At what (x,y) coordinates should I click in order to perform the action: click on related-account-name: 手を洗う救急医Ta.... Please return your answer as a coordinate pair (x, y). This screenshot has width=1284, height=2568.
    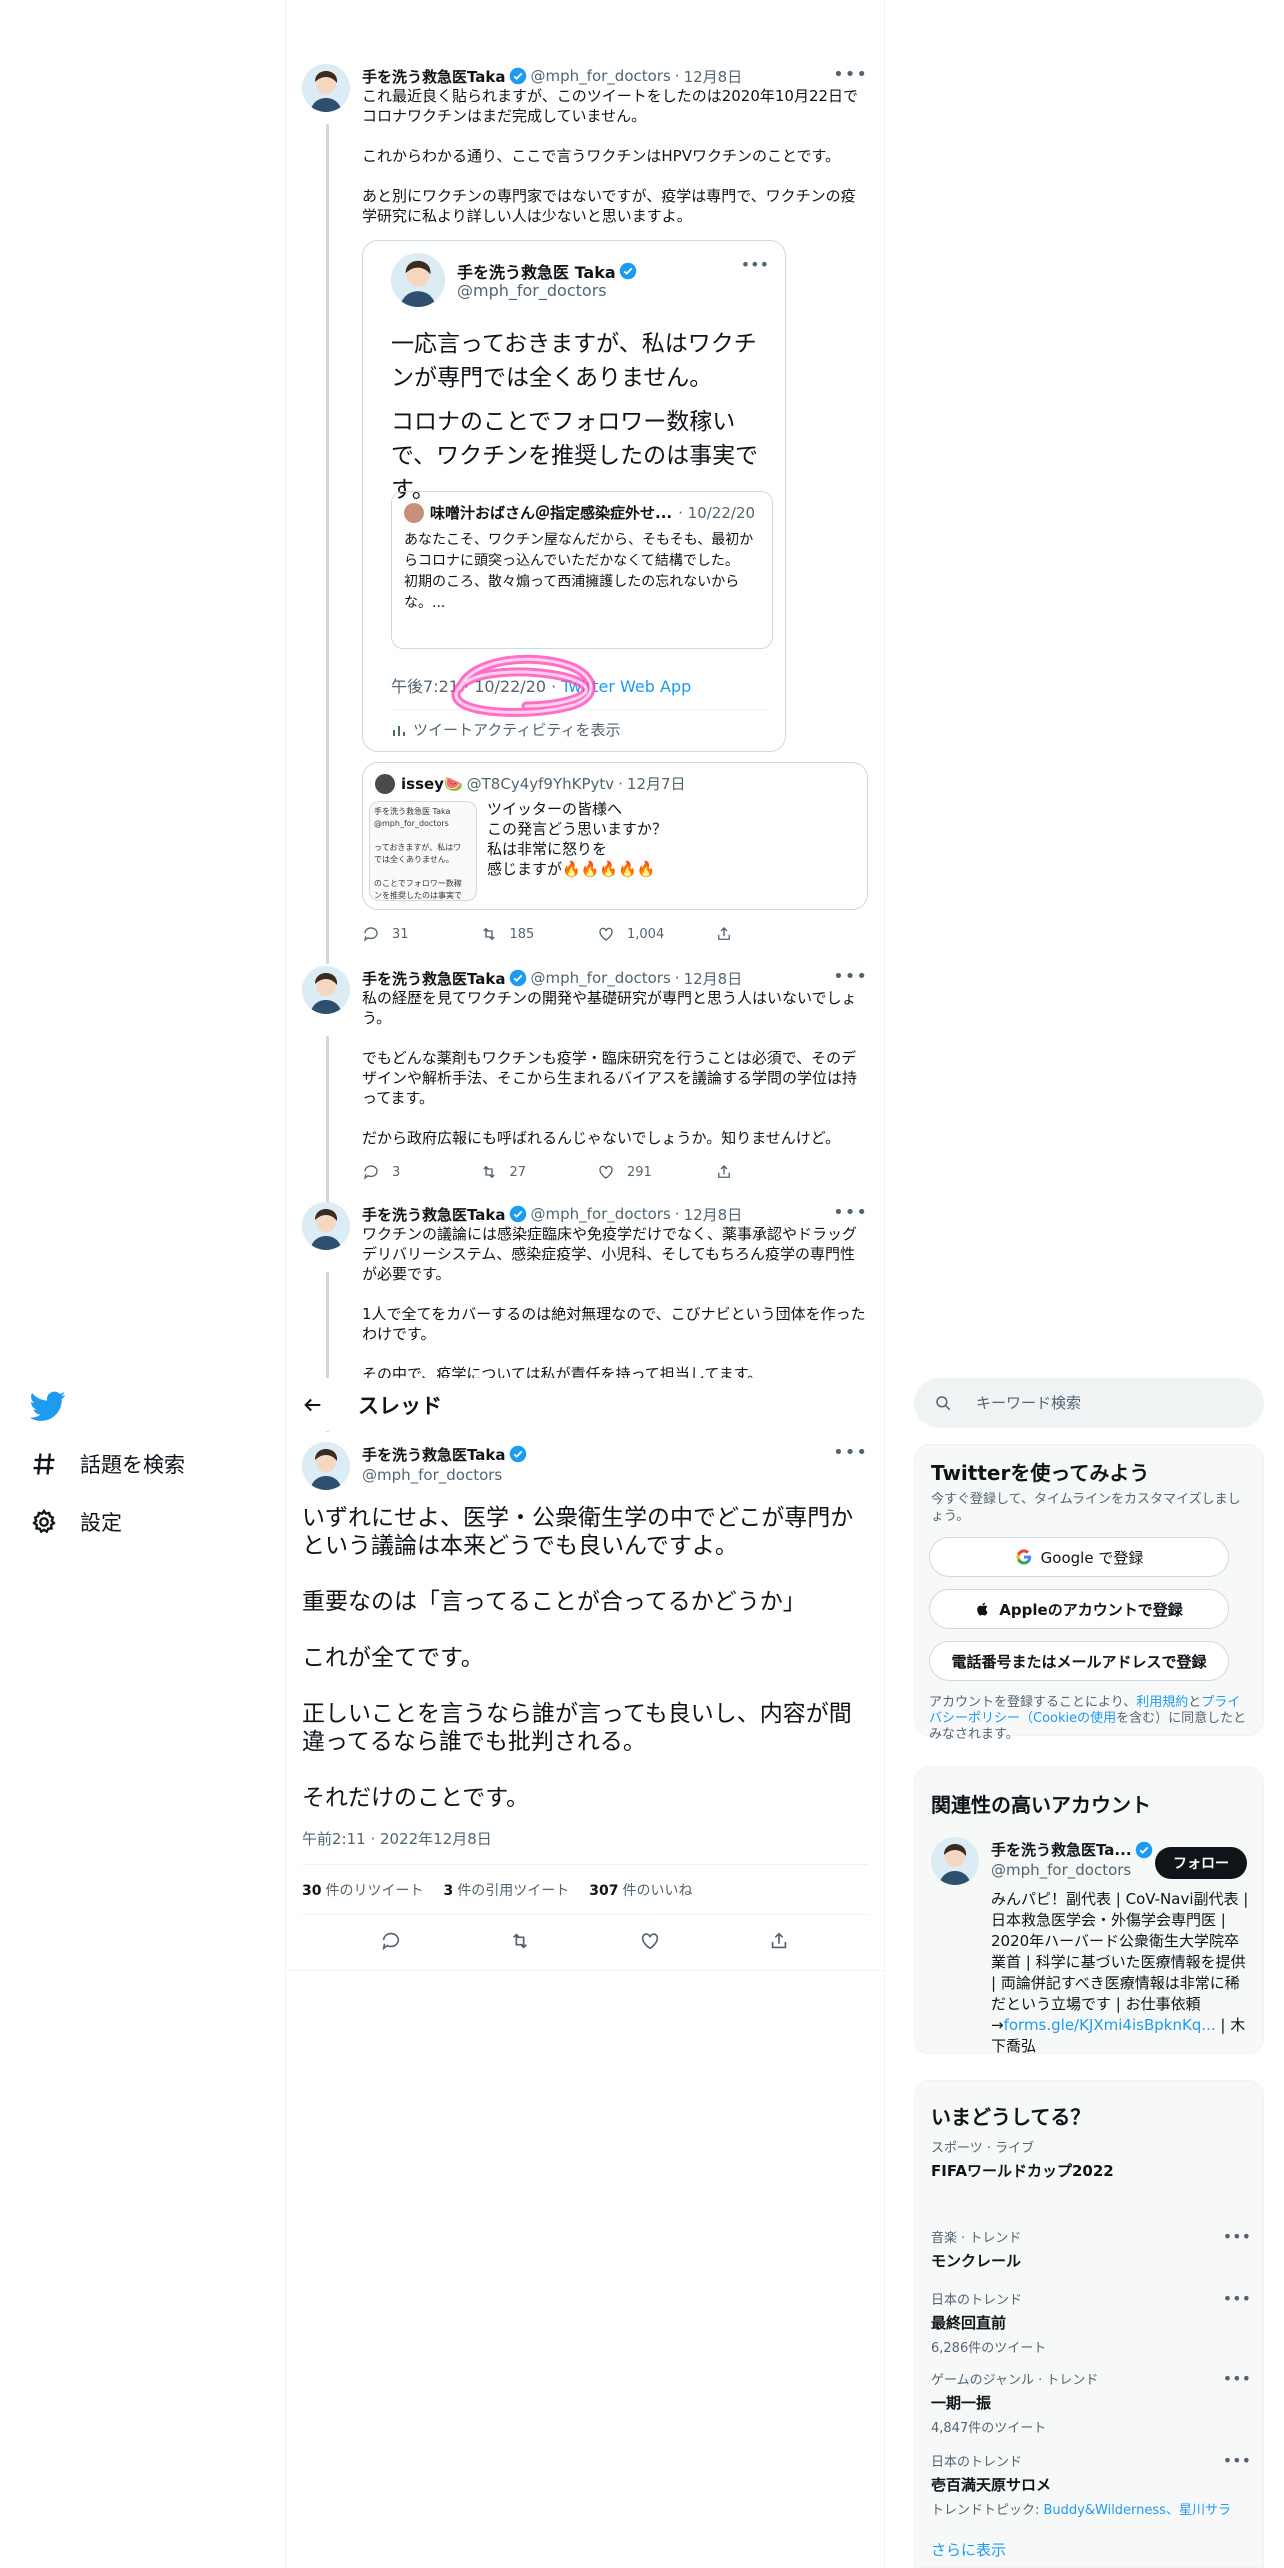
    Looking at the image, I should click on (1074, 1849).